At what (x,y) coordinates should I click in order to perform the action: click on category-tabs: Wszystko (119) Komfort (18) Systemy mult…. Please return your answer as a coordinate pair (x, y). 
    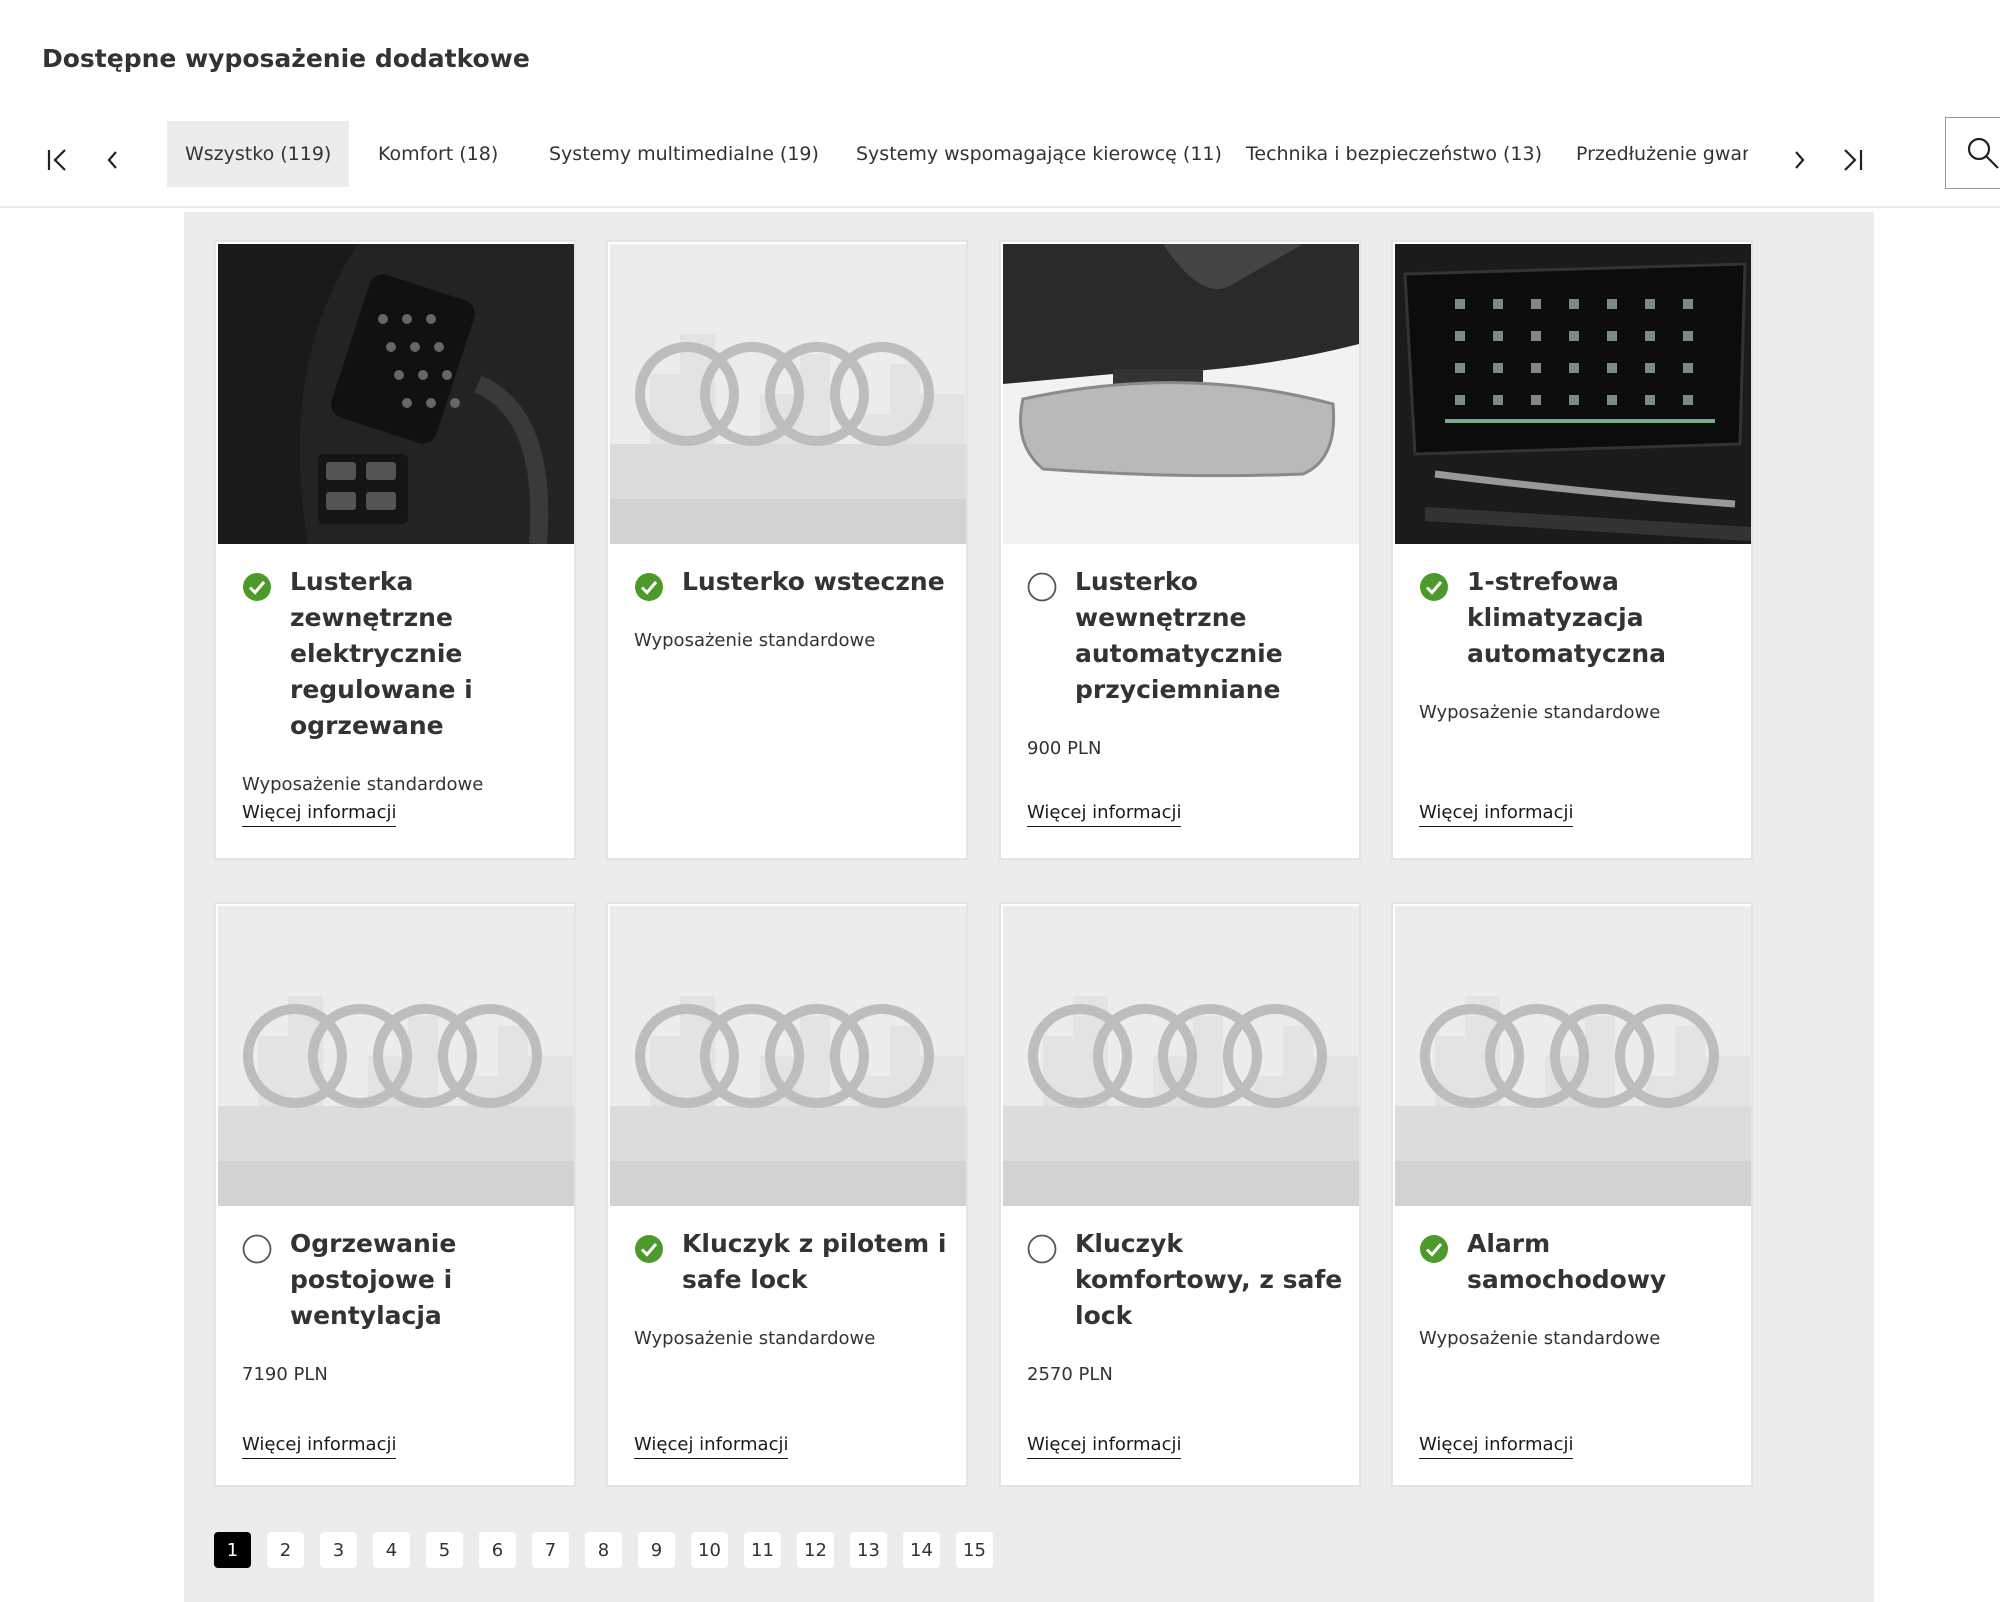
    Looking at the image, I should click on (1000, 161).